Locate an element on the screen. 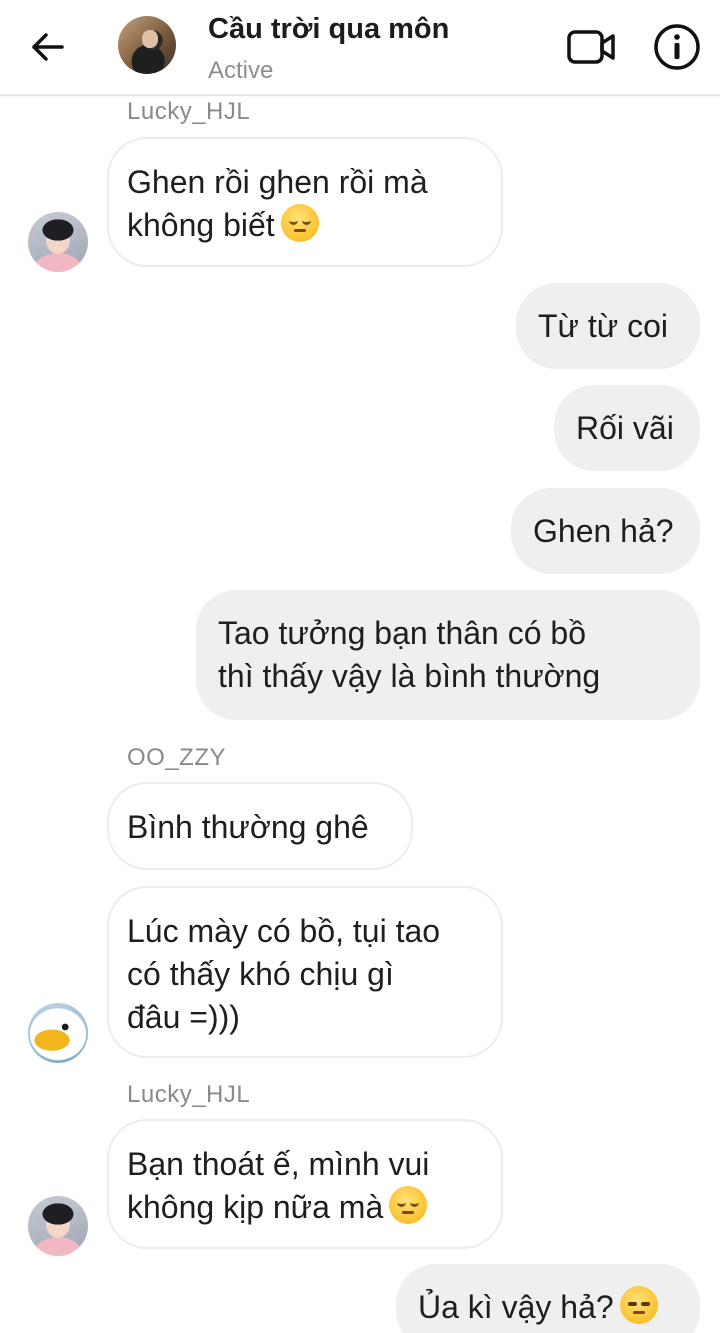  message-bubble-outgoing: Từ từ coi is located at coordinates (608, 326).